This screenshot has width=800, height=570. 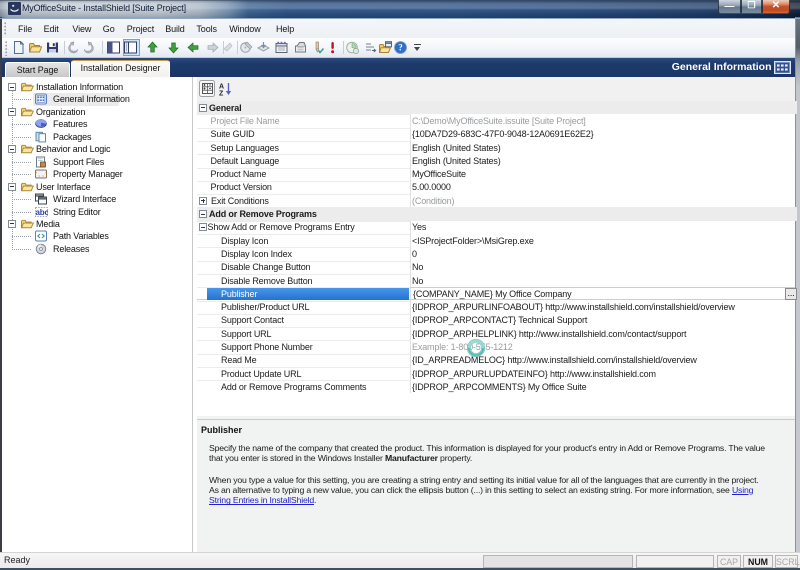 What do you see at coordinates (221, 86) in the screenshot?
I see `svg-text: A` at bounding box center [221, 86].